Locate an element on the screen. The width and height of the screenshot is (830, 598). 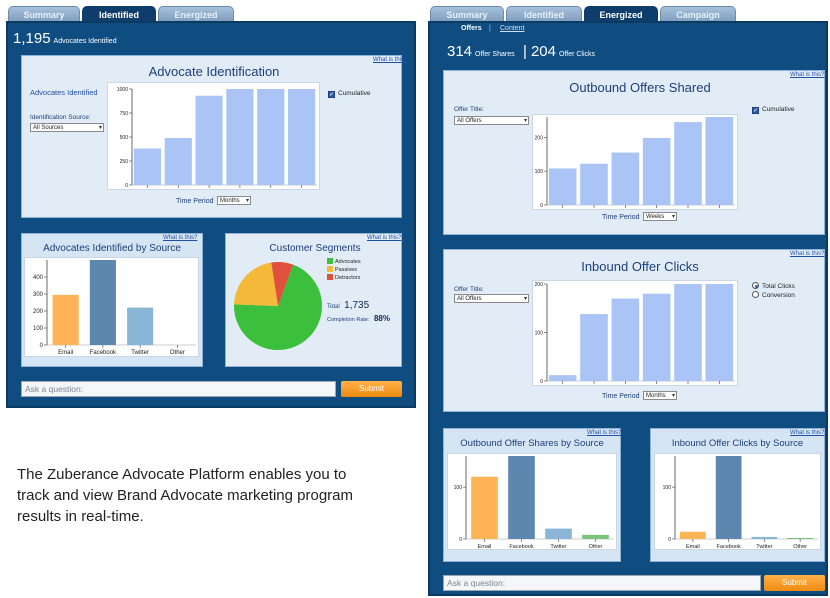
y-tick-label: 500 is located at coordinates (124, 138).